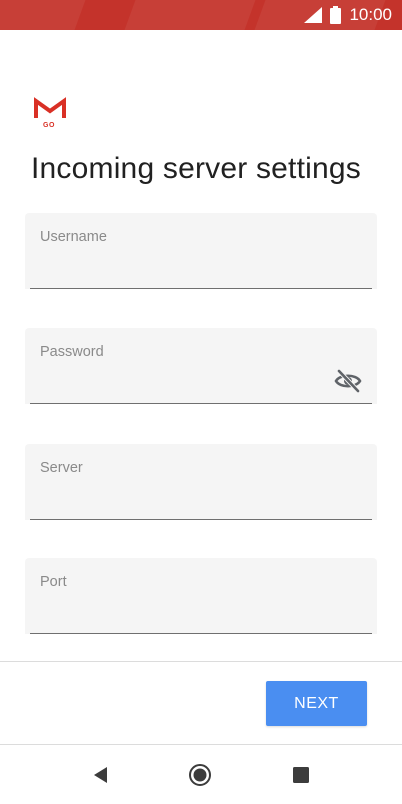 Image resolution: width=402 pixels, height=804 pixels. What do you see at coordinates (336, 15) in the screenshot?
I see `battery-icon` at bounding box center [336, 15].